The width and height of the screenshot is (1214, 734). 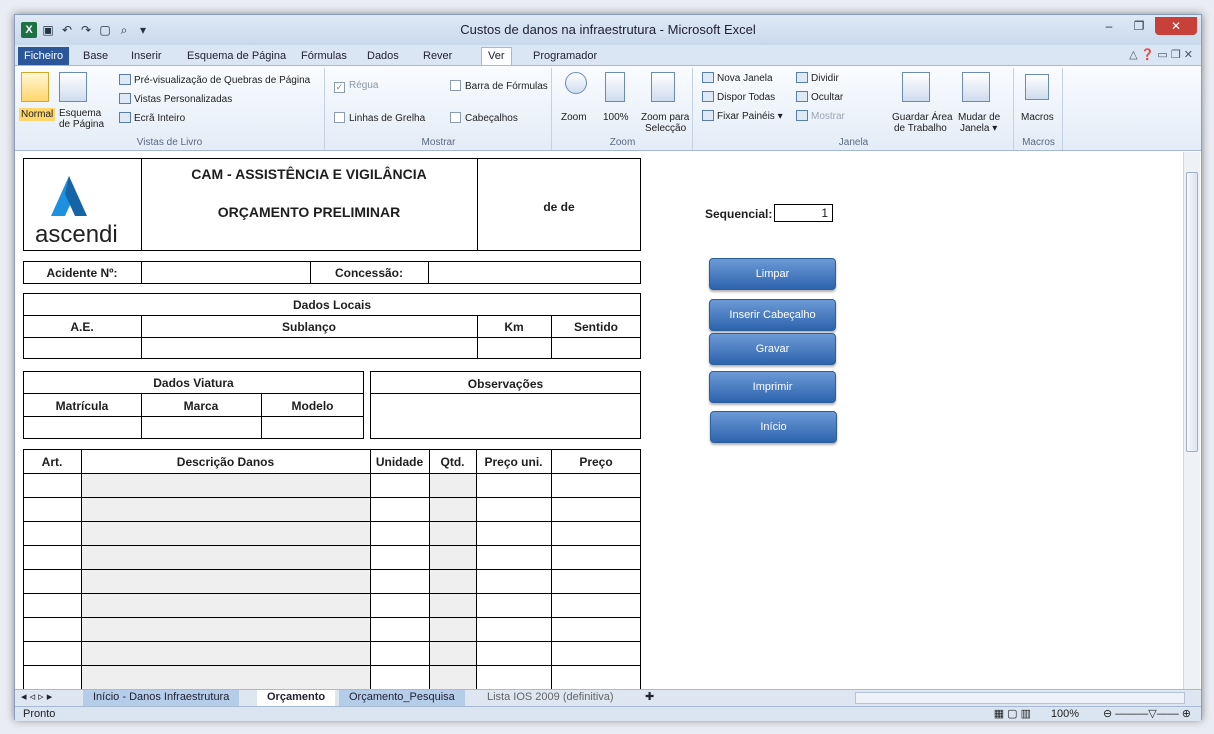 I want to click on col-preco: Preço, so click(x=596, y=462).